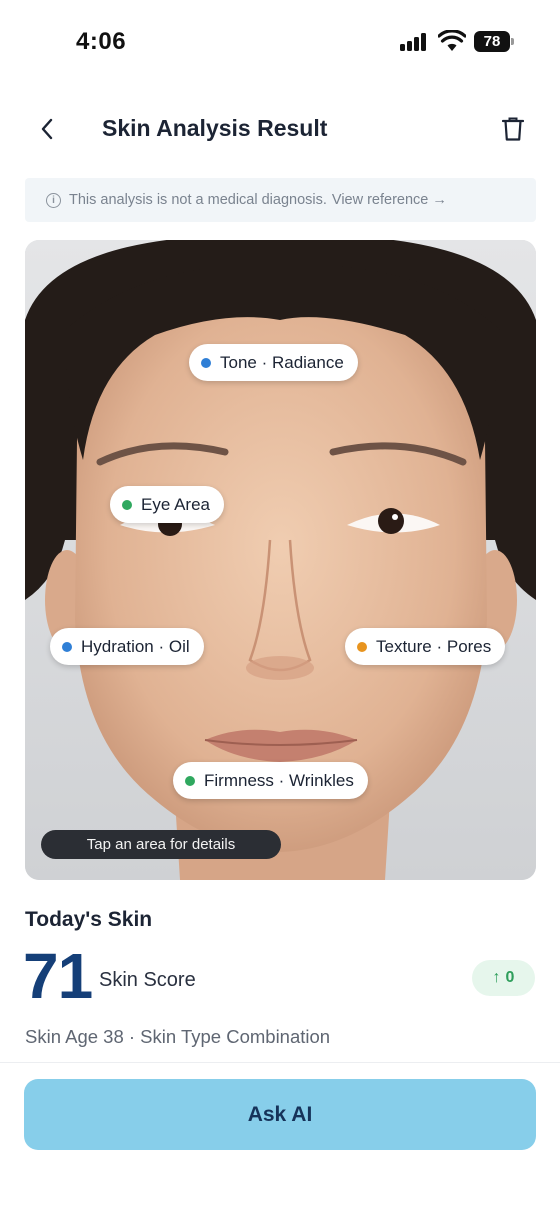 Image resolution: width=560 pixels, height=1214 pixels. I want to click on chevron-left-icon, so click(47, 129).